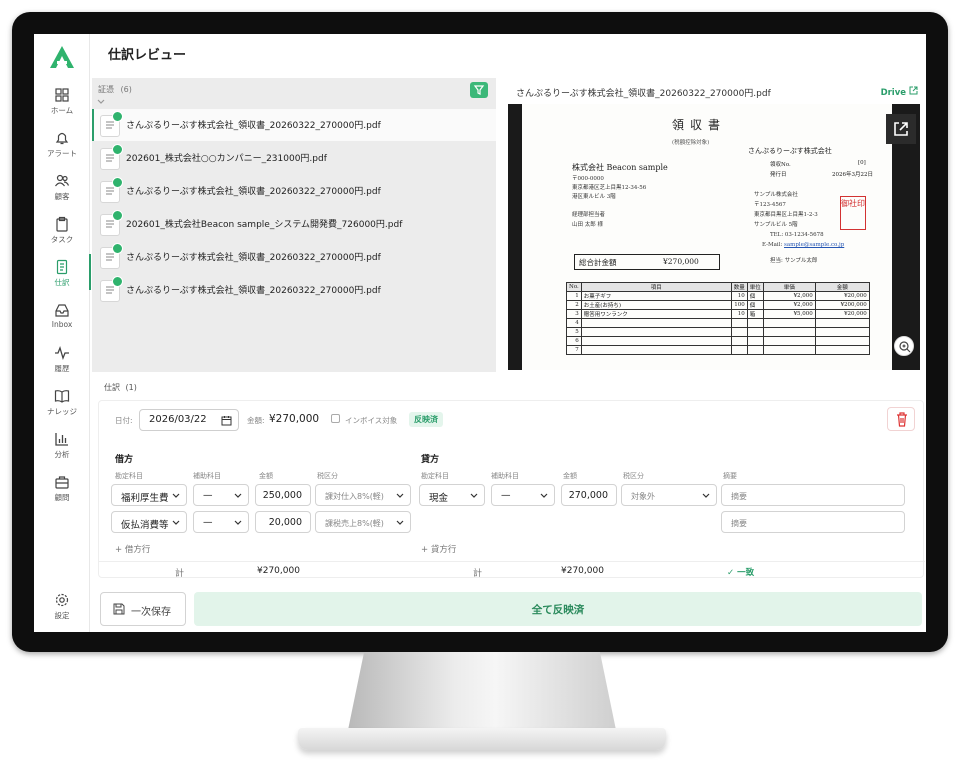 The width and height of the screenshot is (960, 766). What do you see at coordinates (62, 361) in the screenshot?
I see `sidebar-item-history: 履歴` at bounding box center [62, 361].